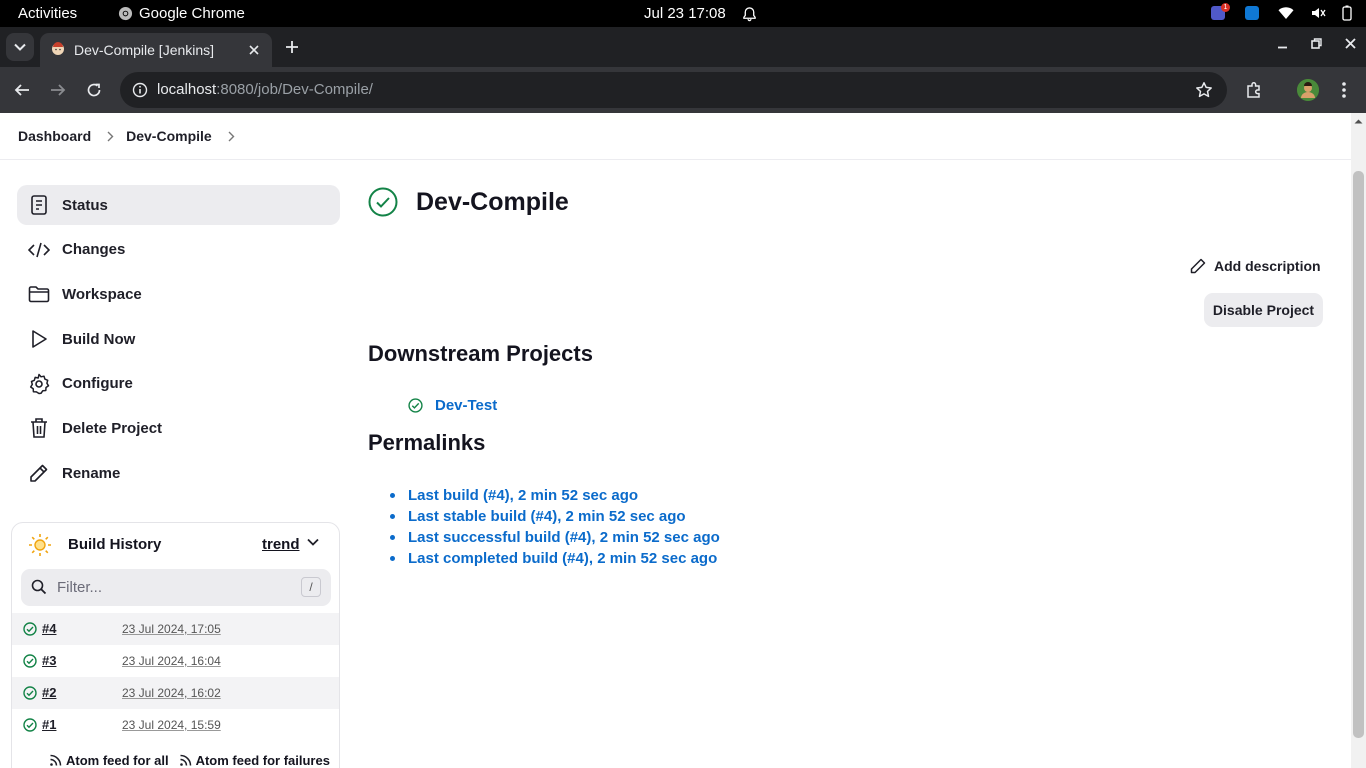 This screenshot has width=1366, height=768. I want to click on minimize-icon, so click(1282, 43).